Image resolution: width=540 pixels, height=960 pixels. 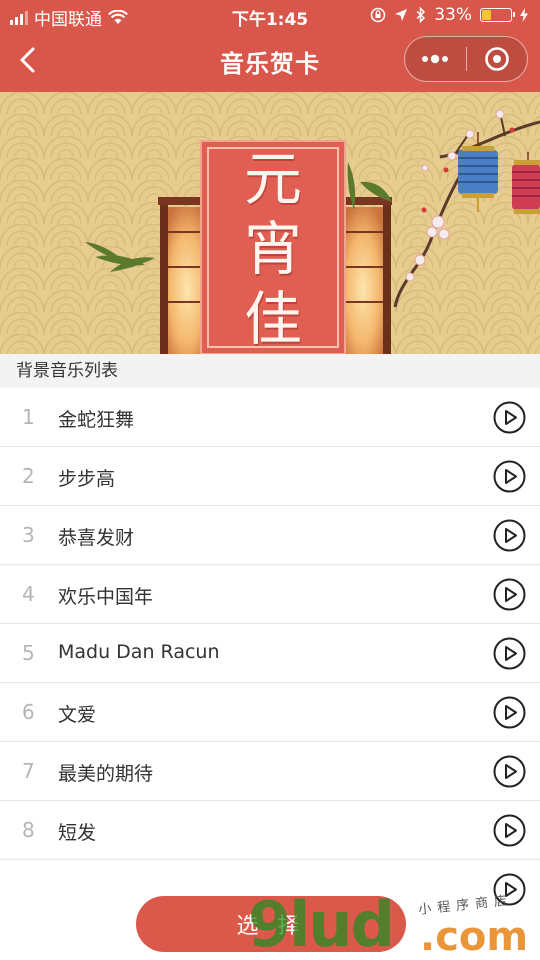 I want to click on song-item: 3 恭喜发财, so click(x=270, y=535).